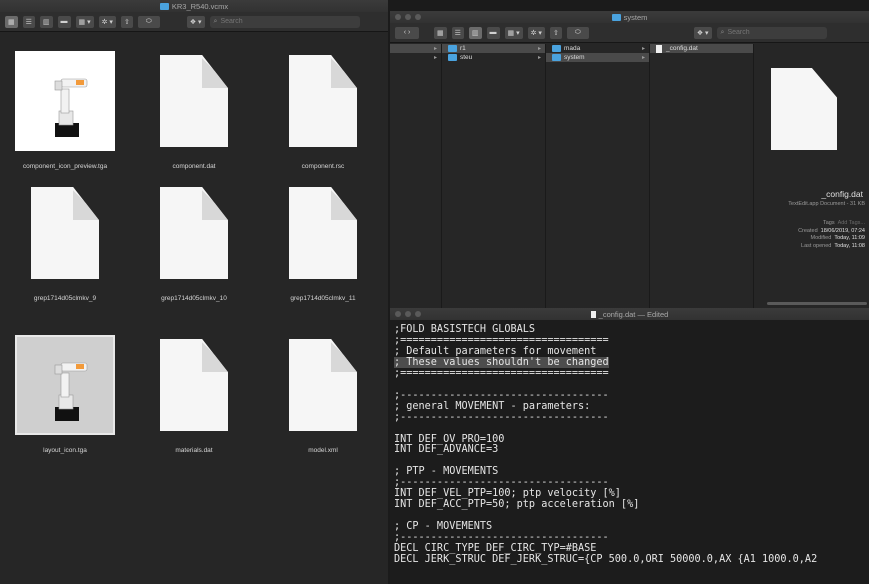  I want to click on file-name: component_icon_preview.tga, so click(65, 166).